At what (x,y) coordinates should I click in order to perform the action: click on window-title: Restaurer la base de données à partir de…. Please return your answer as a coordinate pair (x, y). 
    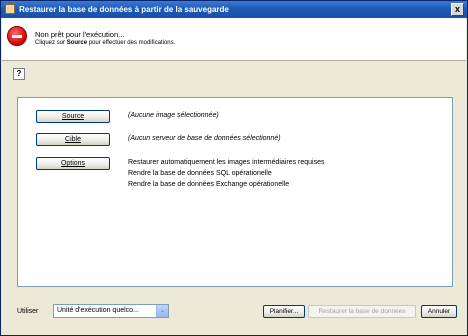
    Looking at the image, I should click on (124, 9).